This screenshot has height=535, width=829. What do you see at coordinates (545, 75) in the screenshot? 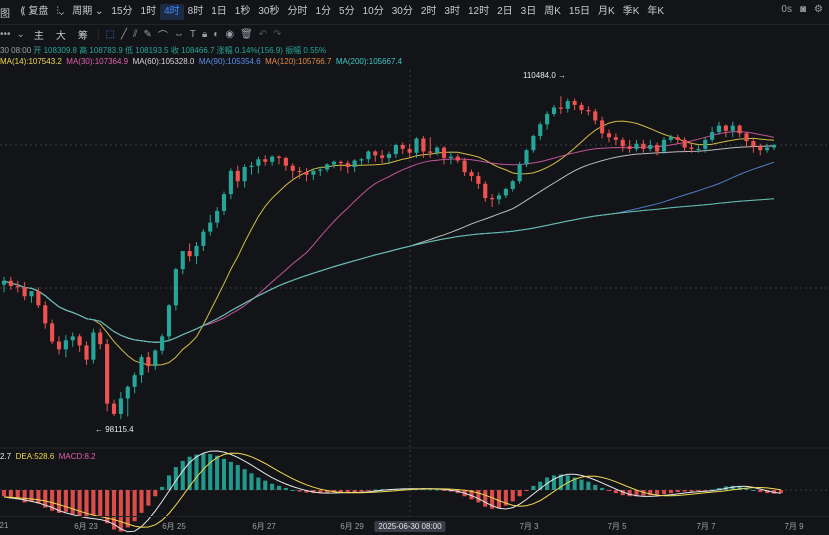
I see `high-annotation: 110484.0 →` at bounding box center [545, 75].